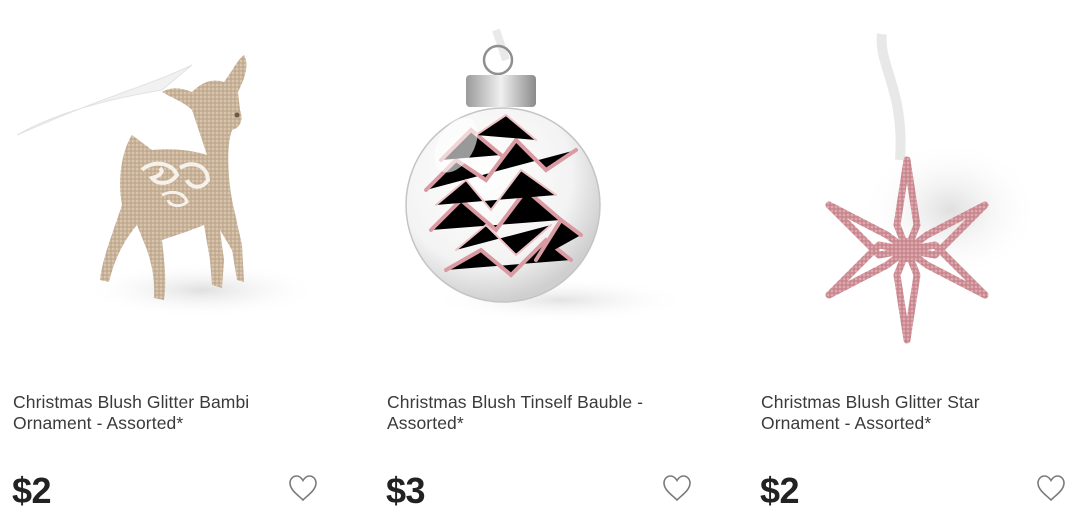 Image resolution: width=1080 pixels, height=519 pixels. I want to click on product-price: $3, so click(406, 490).